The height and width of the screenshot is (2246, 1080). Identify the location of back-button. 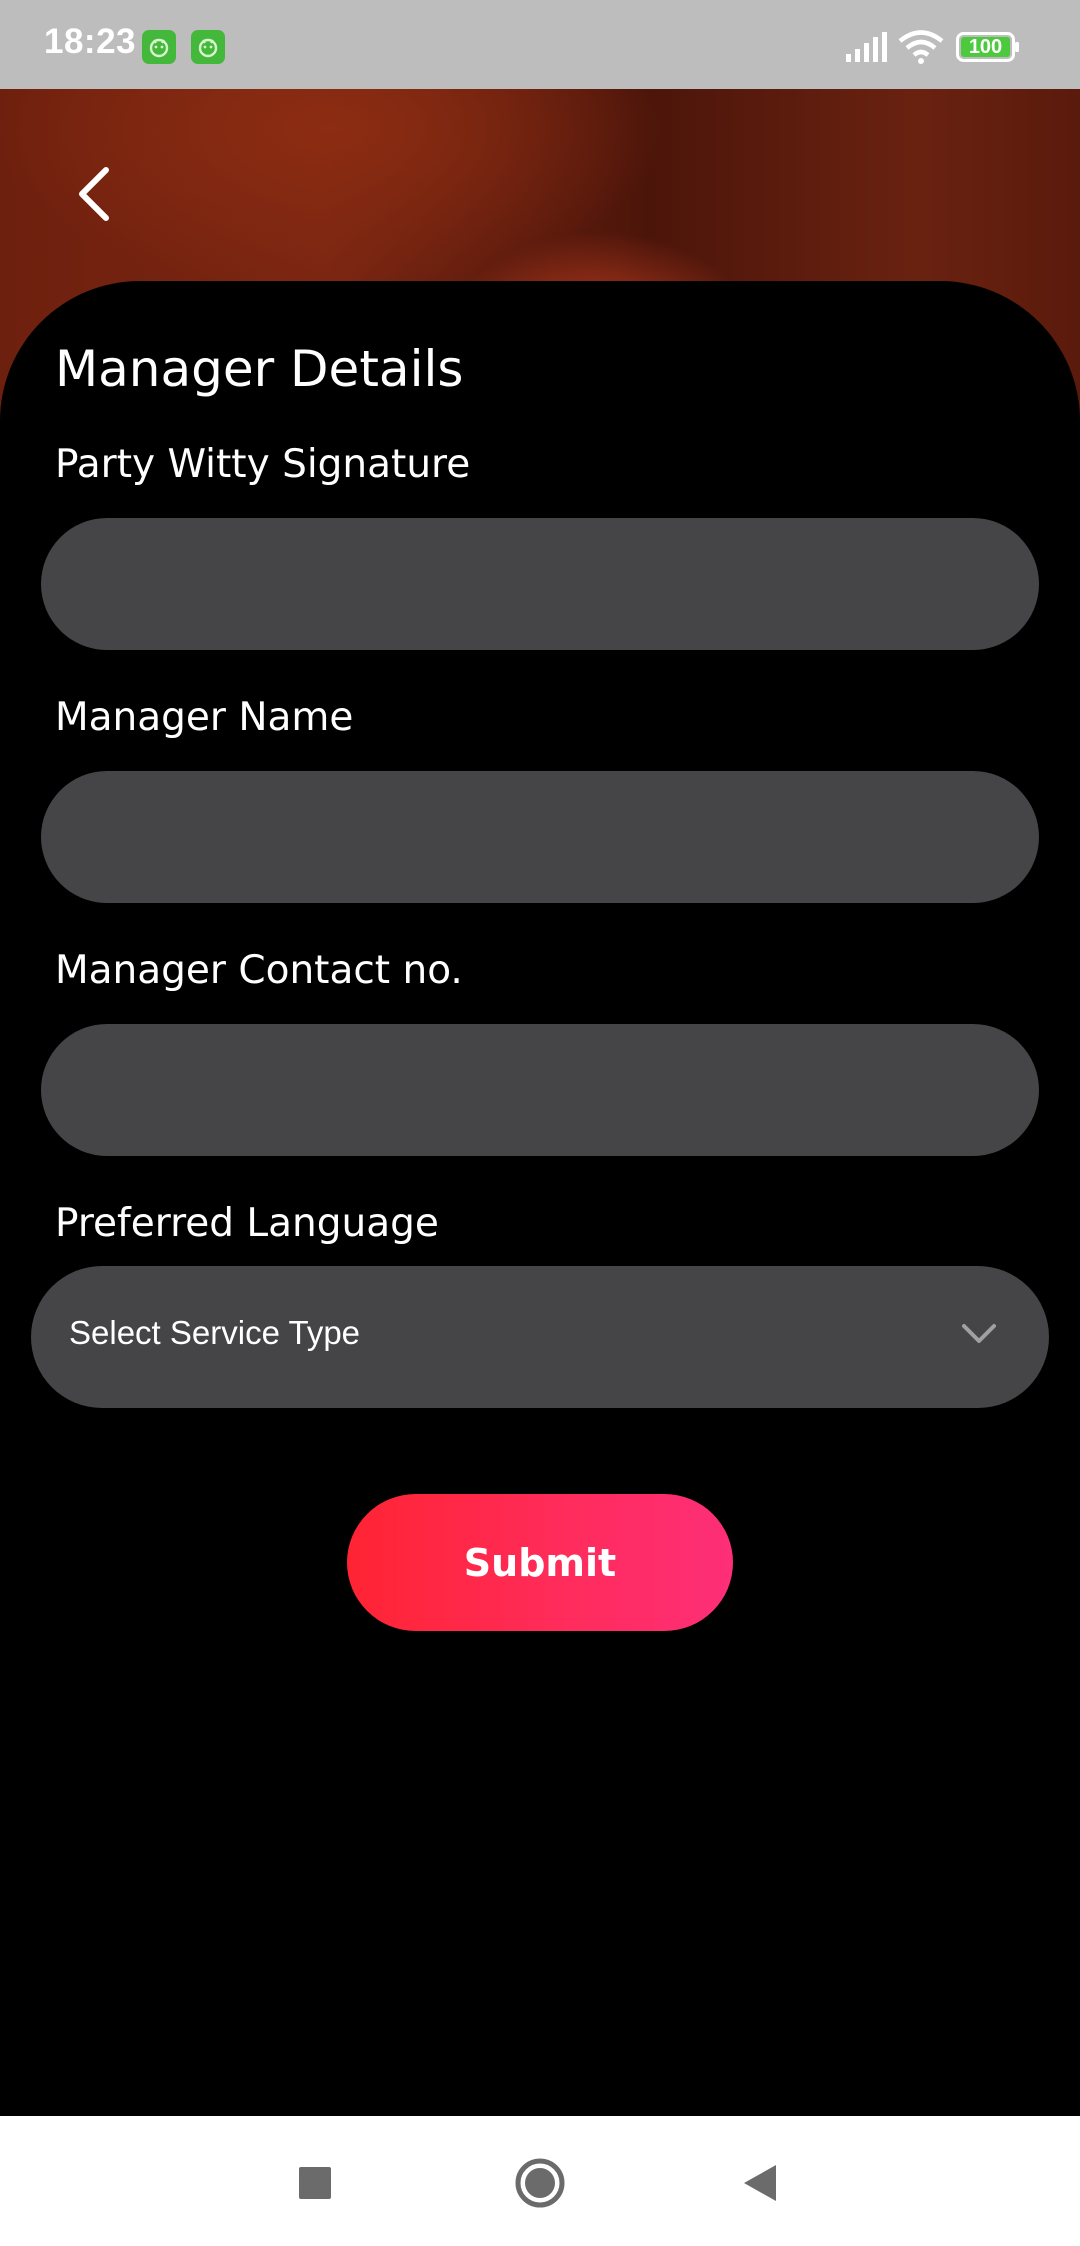
(94, 194).